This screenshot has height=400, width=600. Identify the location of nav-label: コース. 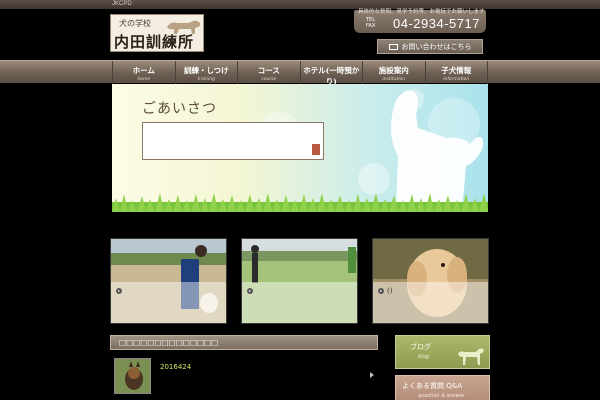
(268, 70).